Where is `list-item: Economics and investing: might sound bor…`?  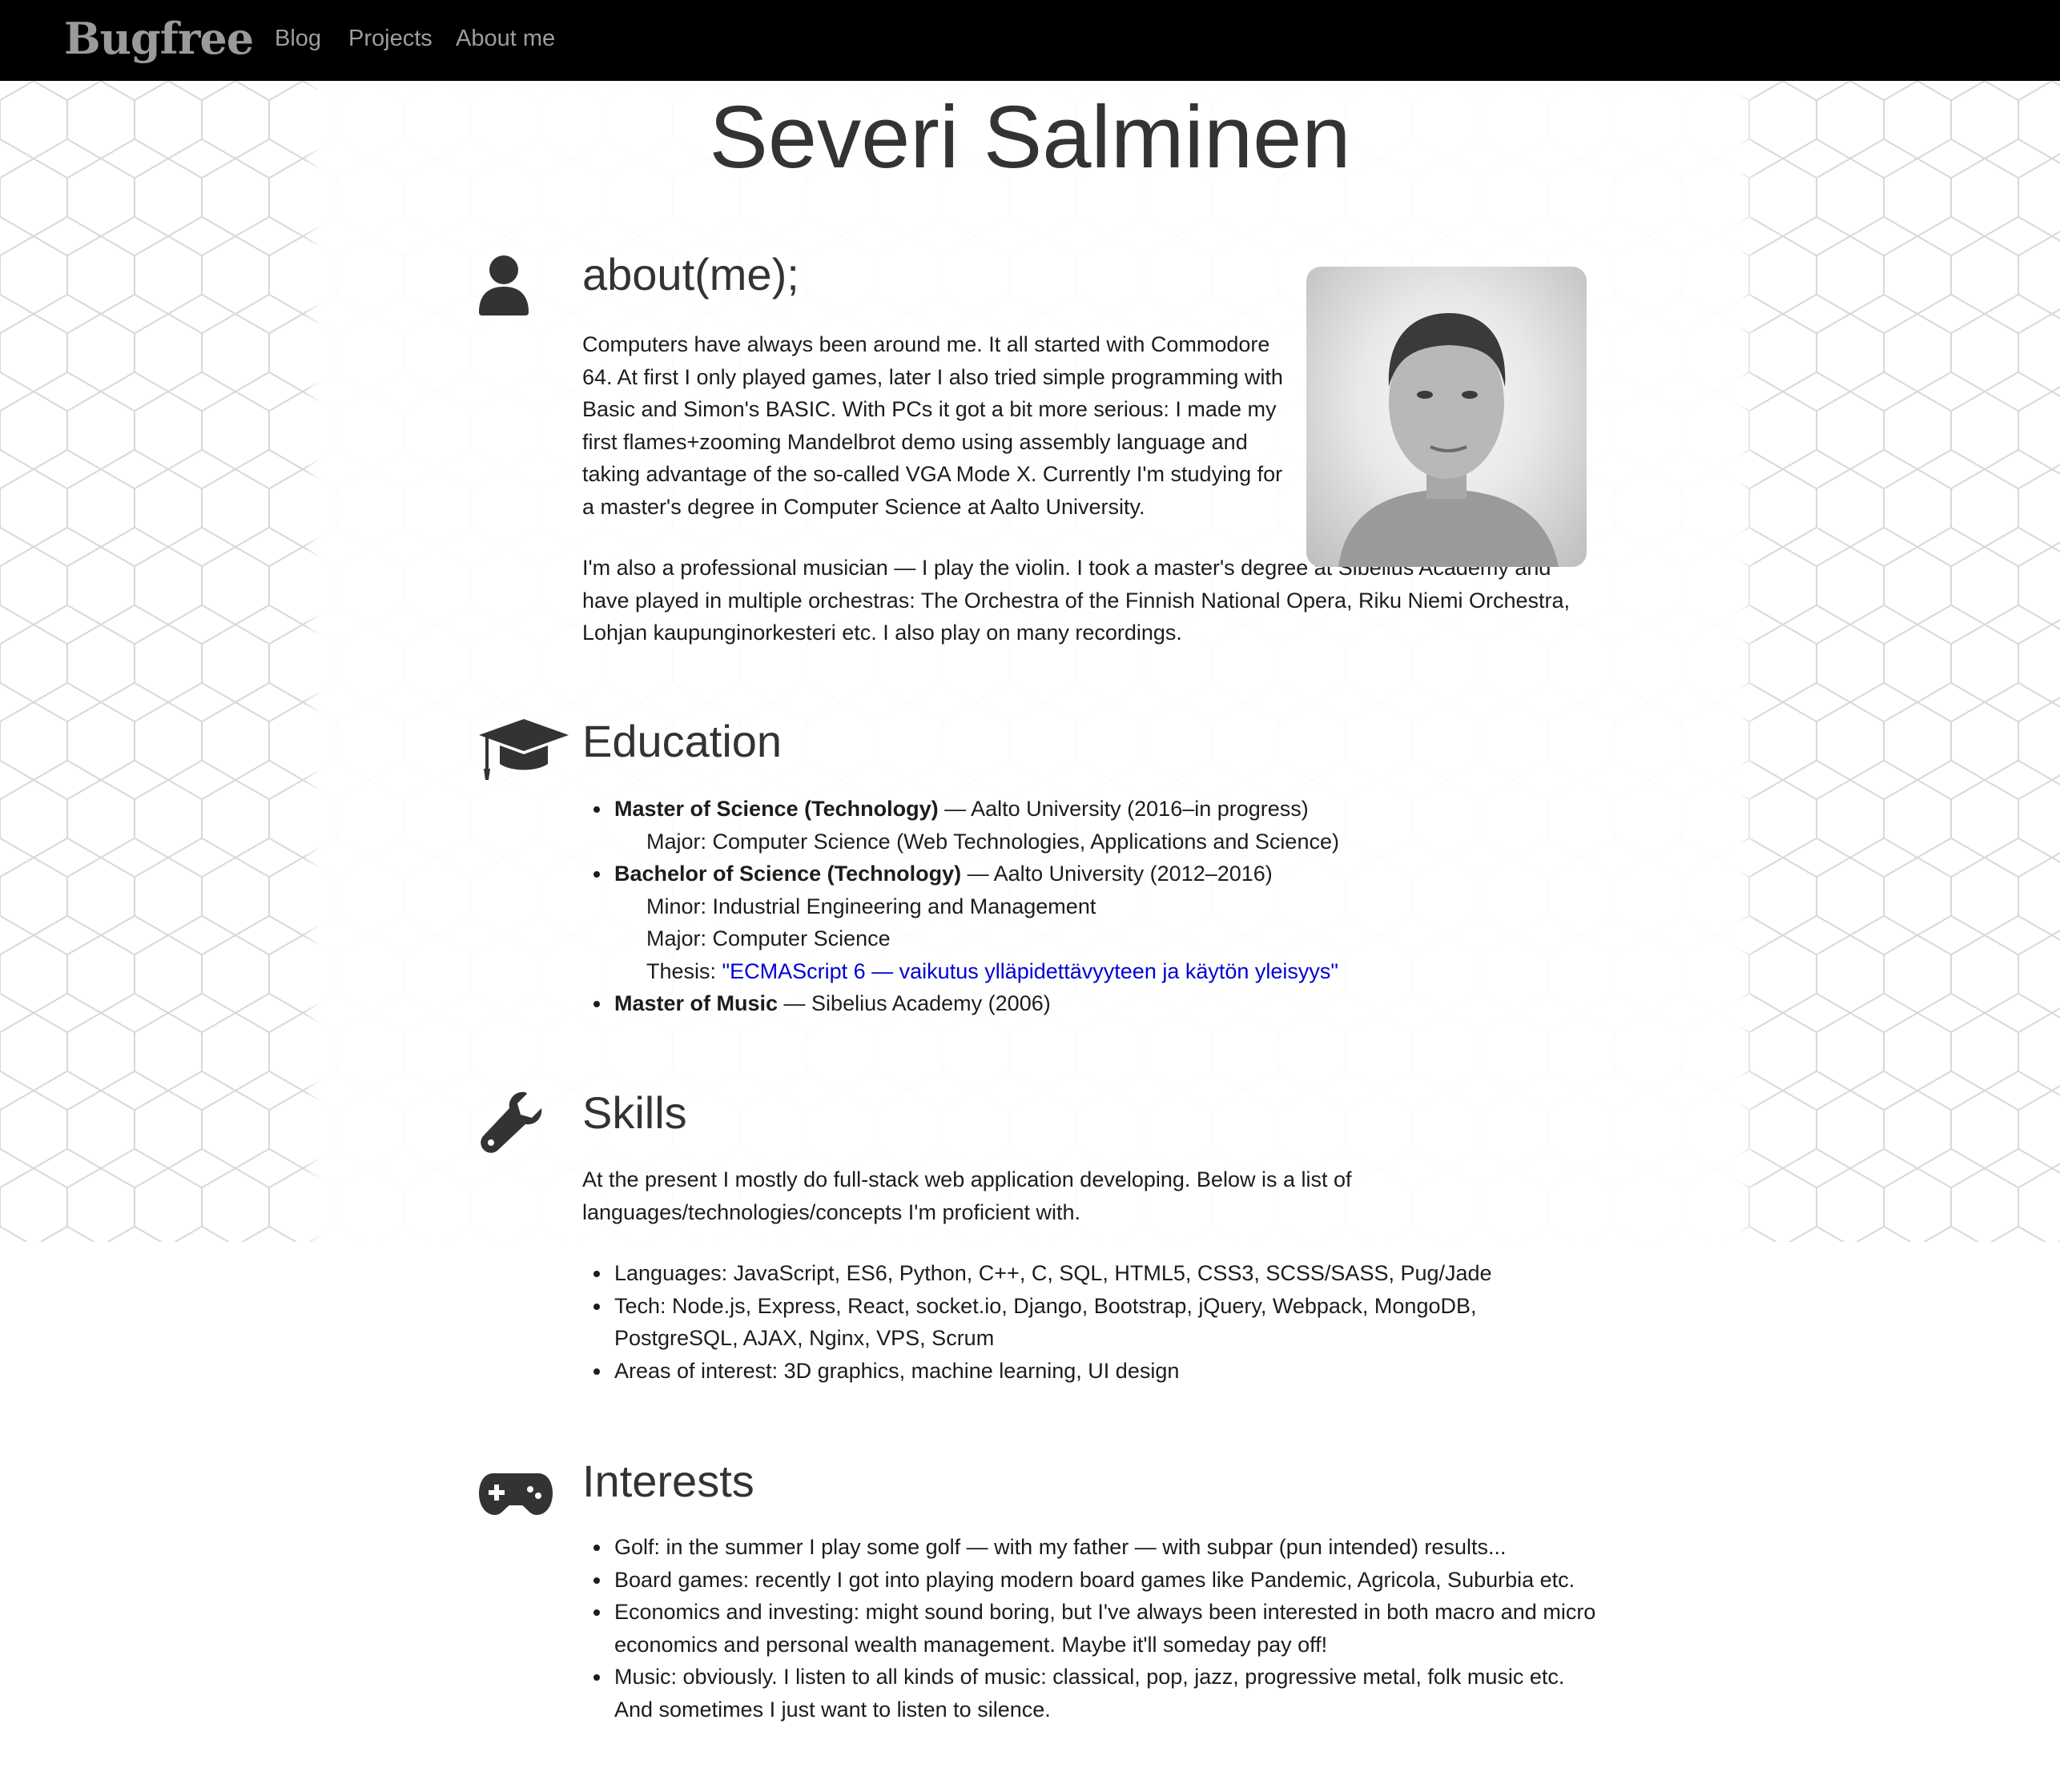 list-item: Economics and investing: might sound bor… is located at coordinates (1090, 1629).